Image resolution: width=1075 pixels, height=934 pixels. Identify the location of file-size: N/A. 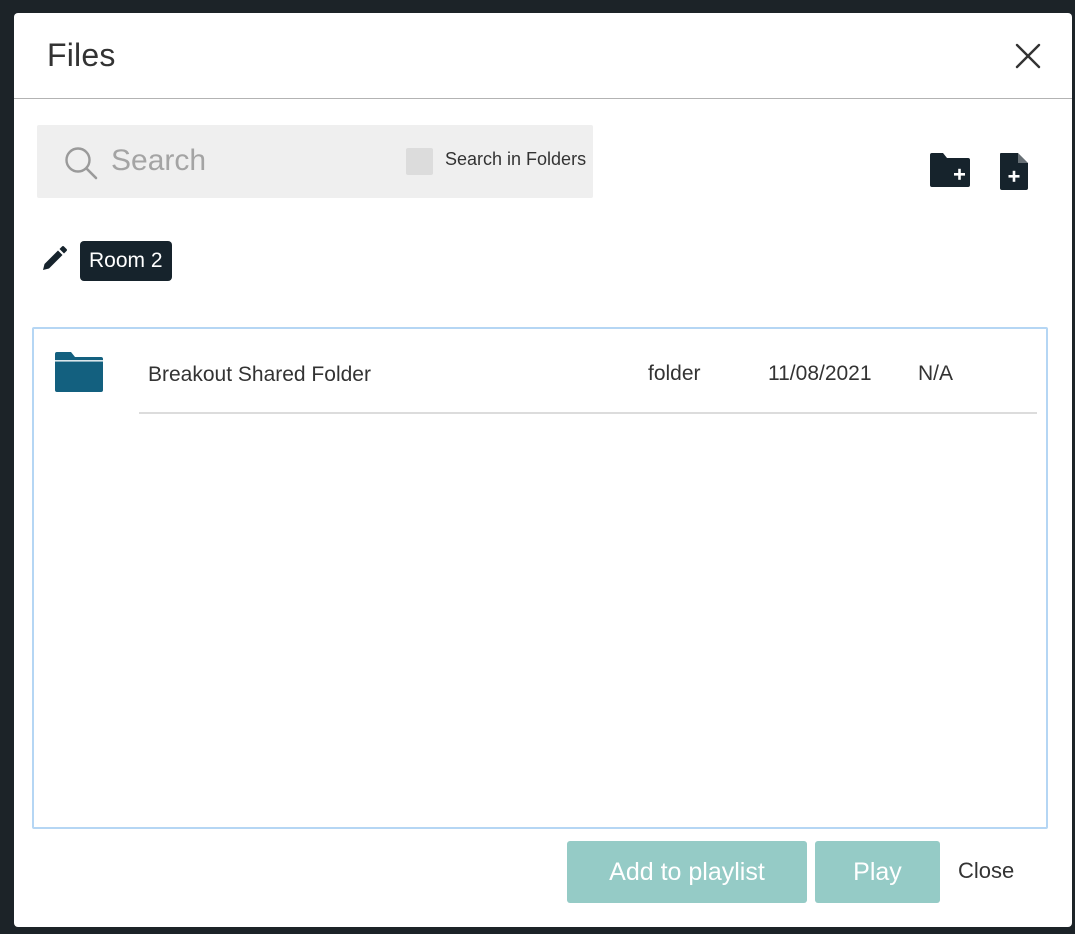
(936, 373).